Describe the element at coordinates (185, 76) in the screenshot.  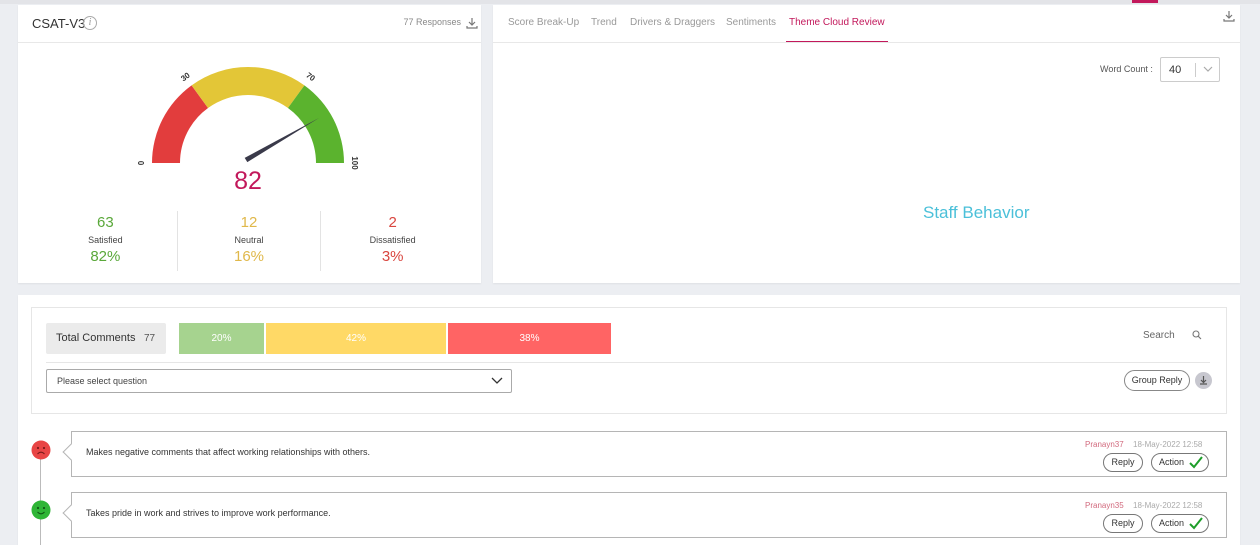
I see `gauge-tick-label: 30` at that location.